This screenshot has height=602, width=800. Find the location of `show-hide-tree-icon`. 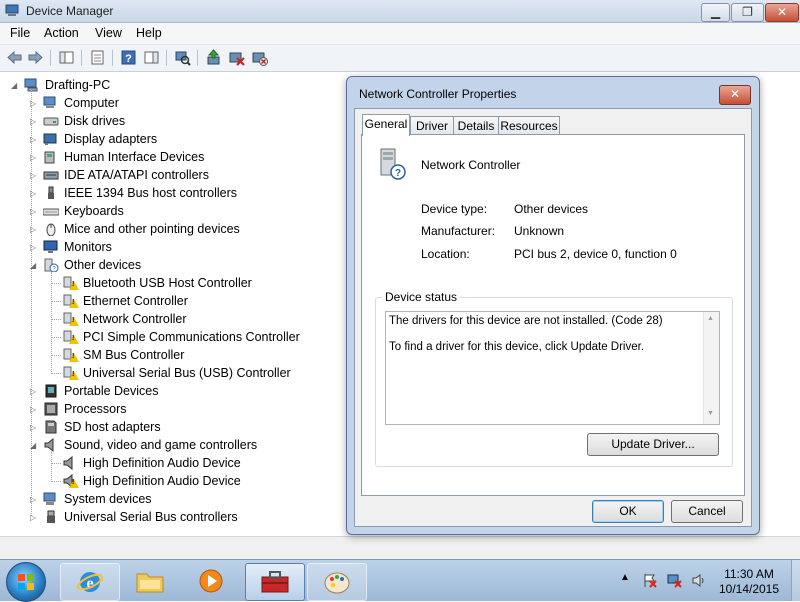

show-hide-tree-icon is located at coordinates (66, 57).